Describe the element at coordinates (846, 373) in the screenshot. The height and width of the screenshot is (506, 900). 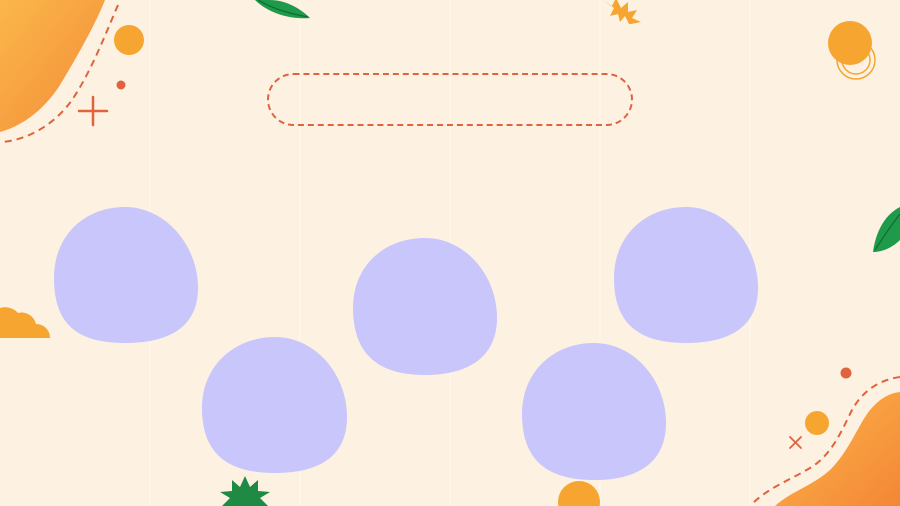
I see `bottom-red-dot-icon` at that location.